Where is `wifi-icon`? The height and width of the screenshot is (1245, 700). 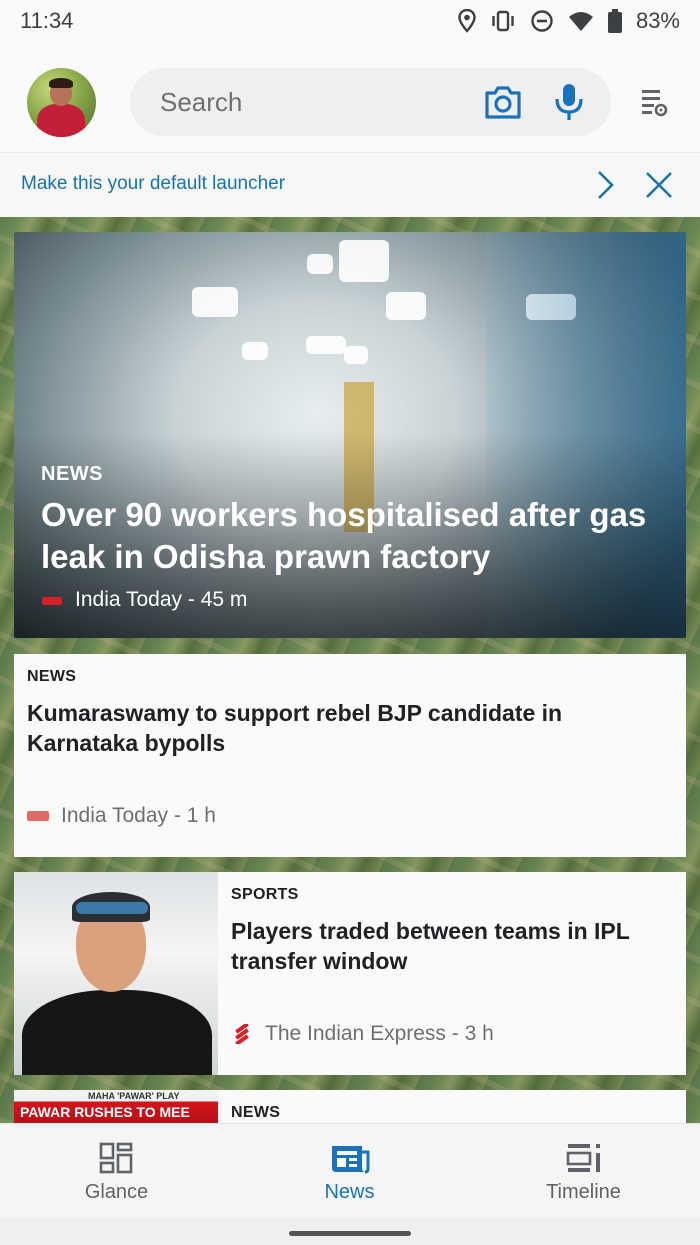
wifi-icon is located at coordinates (580, 21).